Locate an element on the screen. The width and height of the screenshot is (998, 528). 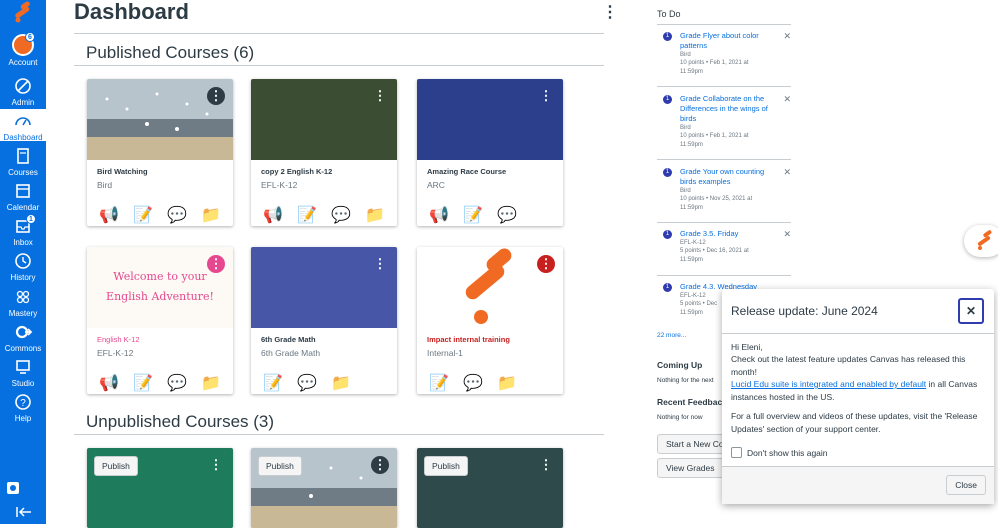
avatar: 6 is located at coordinates (23, 44).